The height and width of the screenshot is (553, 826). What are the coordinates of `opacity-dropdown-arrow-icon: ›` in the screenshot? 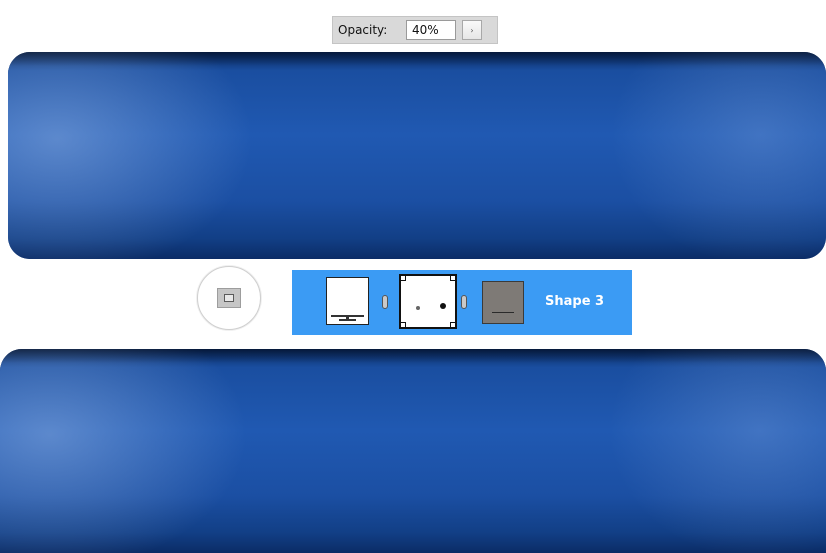 It's located at (472, 30).